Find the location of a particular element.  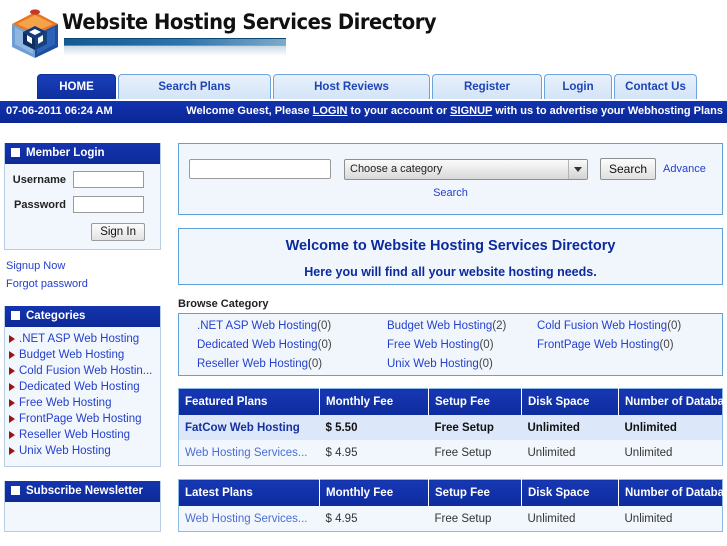

newsletter-title: Subscribe Newsletter is located at coordinates (84, 491).